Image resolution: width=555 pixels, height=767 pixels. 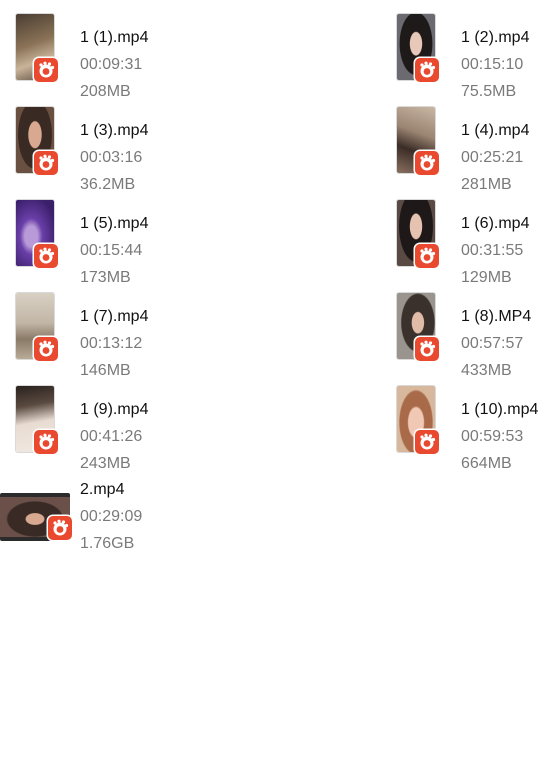 I want to click on file-name: 1 (9).mp4, so click(x=114, y=409).